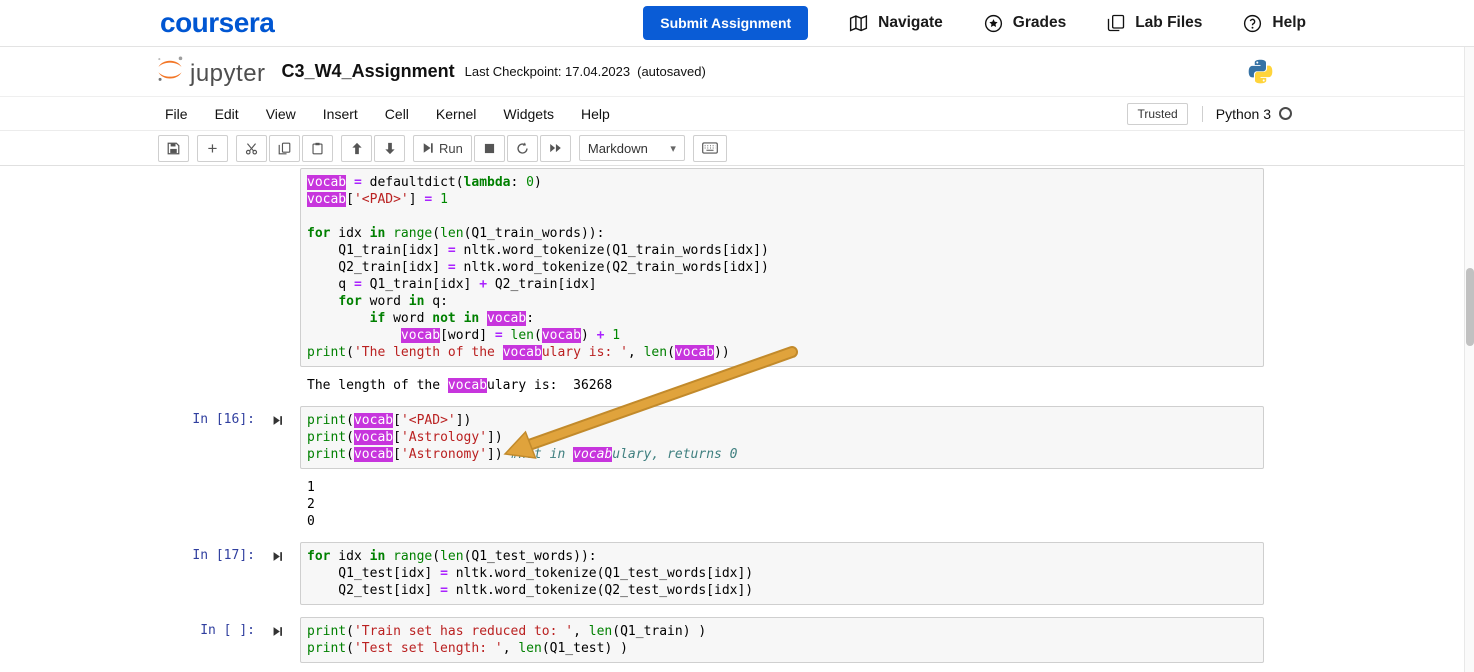 Image resolution: width=1474 pixels, height=672 pixels. Describe the element at coordinates (617, 148) in the screenshot. I see `celltype-value: Markdown` at that location.